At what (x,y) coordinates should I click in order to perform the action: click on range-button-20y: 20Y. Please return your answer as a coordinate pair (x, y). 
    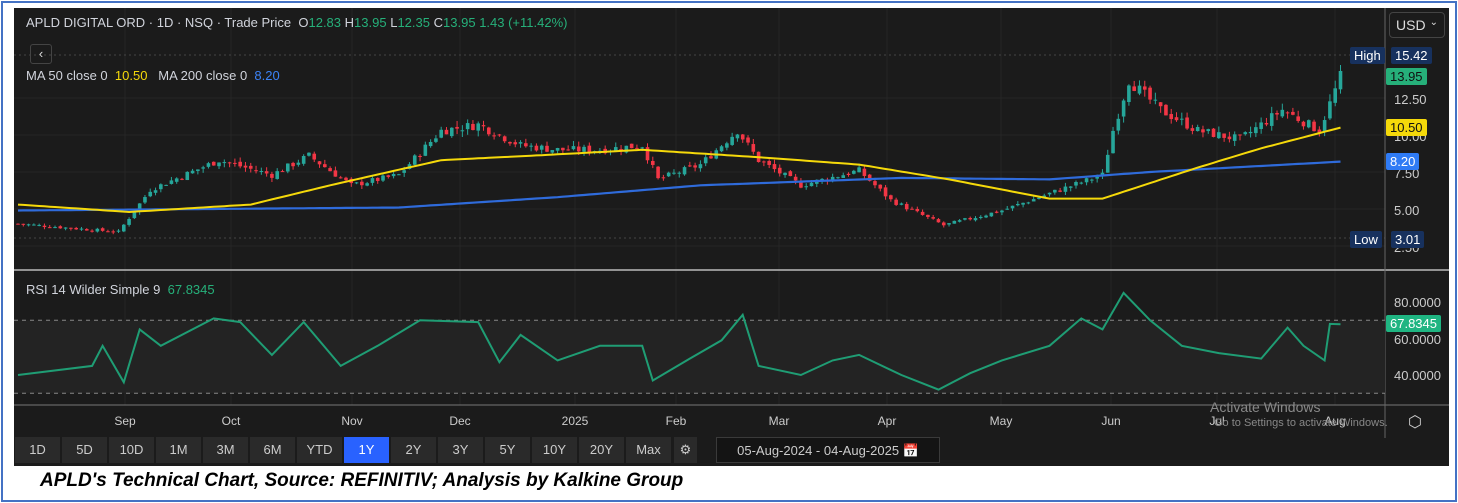
    Looking at the image, I should click on (602, 450).